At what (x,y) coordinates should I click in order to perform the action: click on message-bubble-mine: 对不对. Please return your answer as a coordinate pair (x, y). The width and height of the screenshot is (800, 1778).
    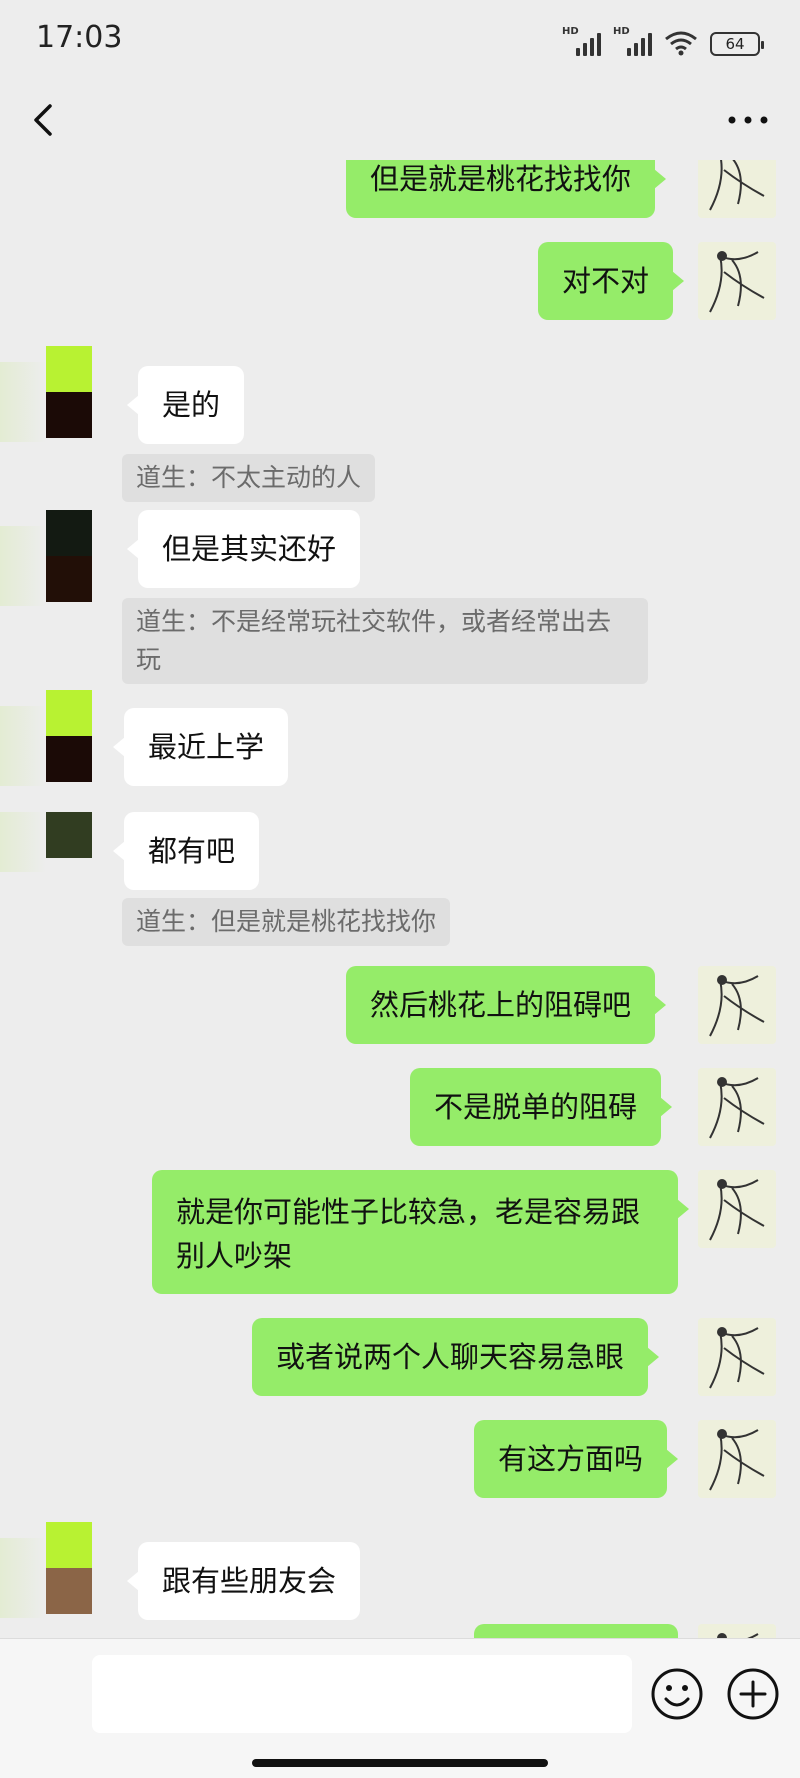
    Looking at the image, I should click on (611, 281).